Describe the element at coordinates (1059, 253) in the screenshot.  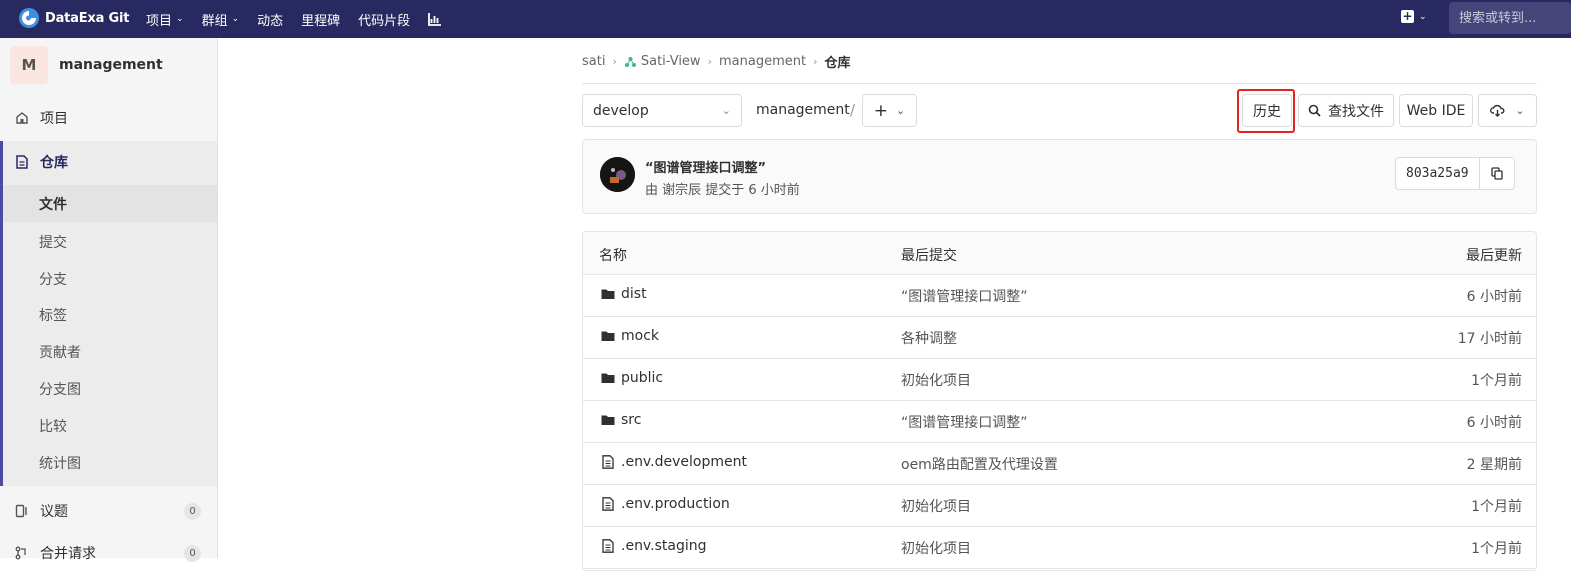
I see `table-header: 名称 最后提交 最后更新` at that location.